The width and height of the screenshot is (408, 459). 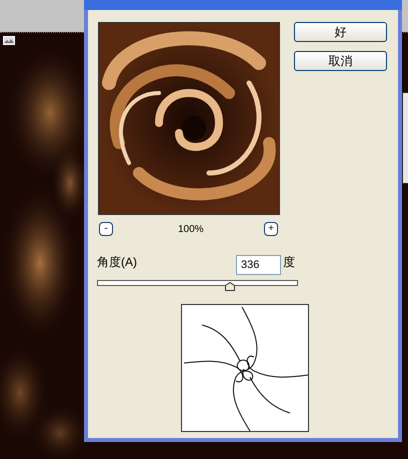 I want to click on image-icon, so click(x=9, y=40).